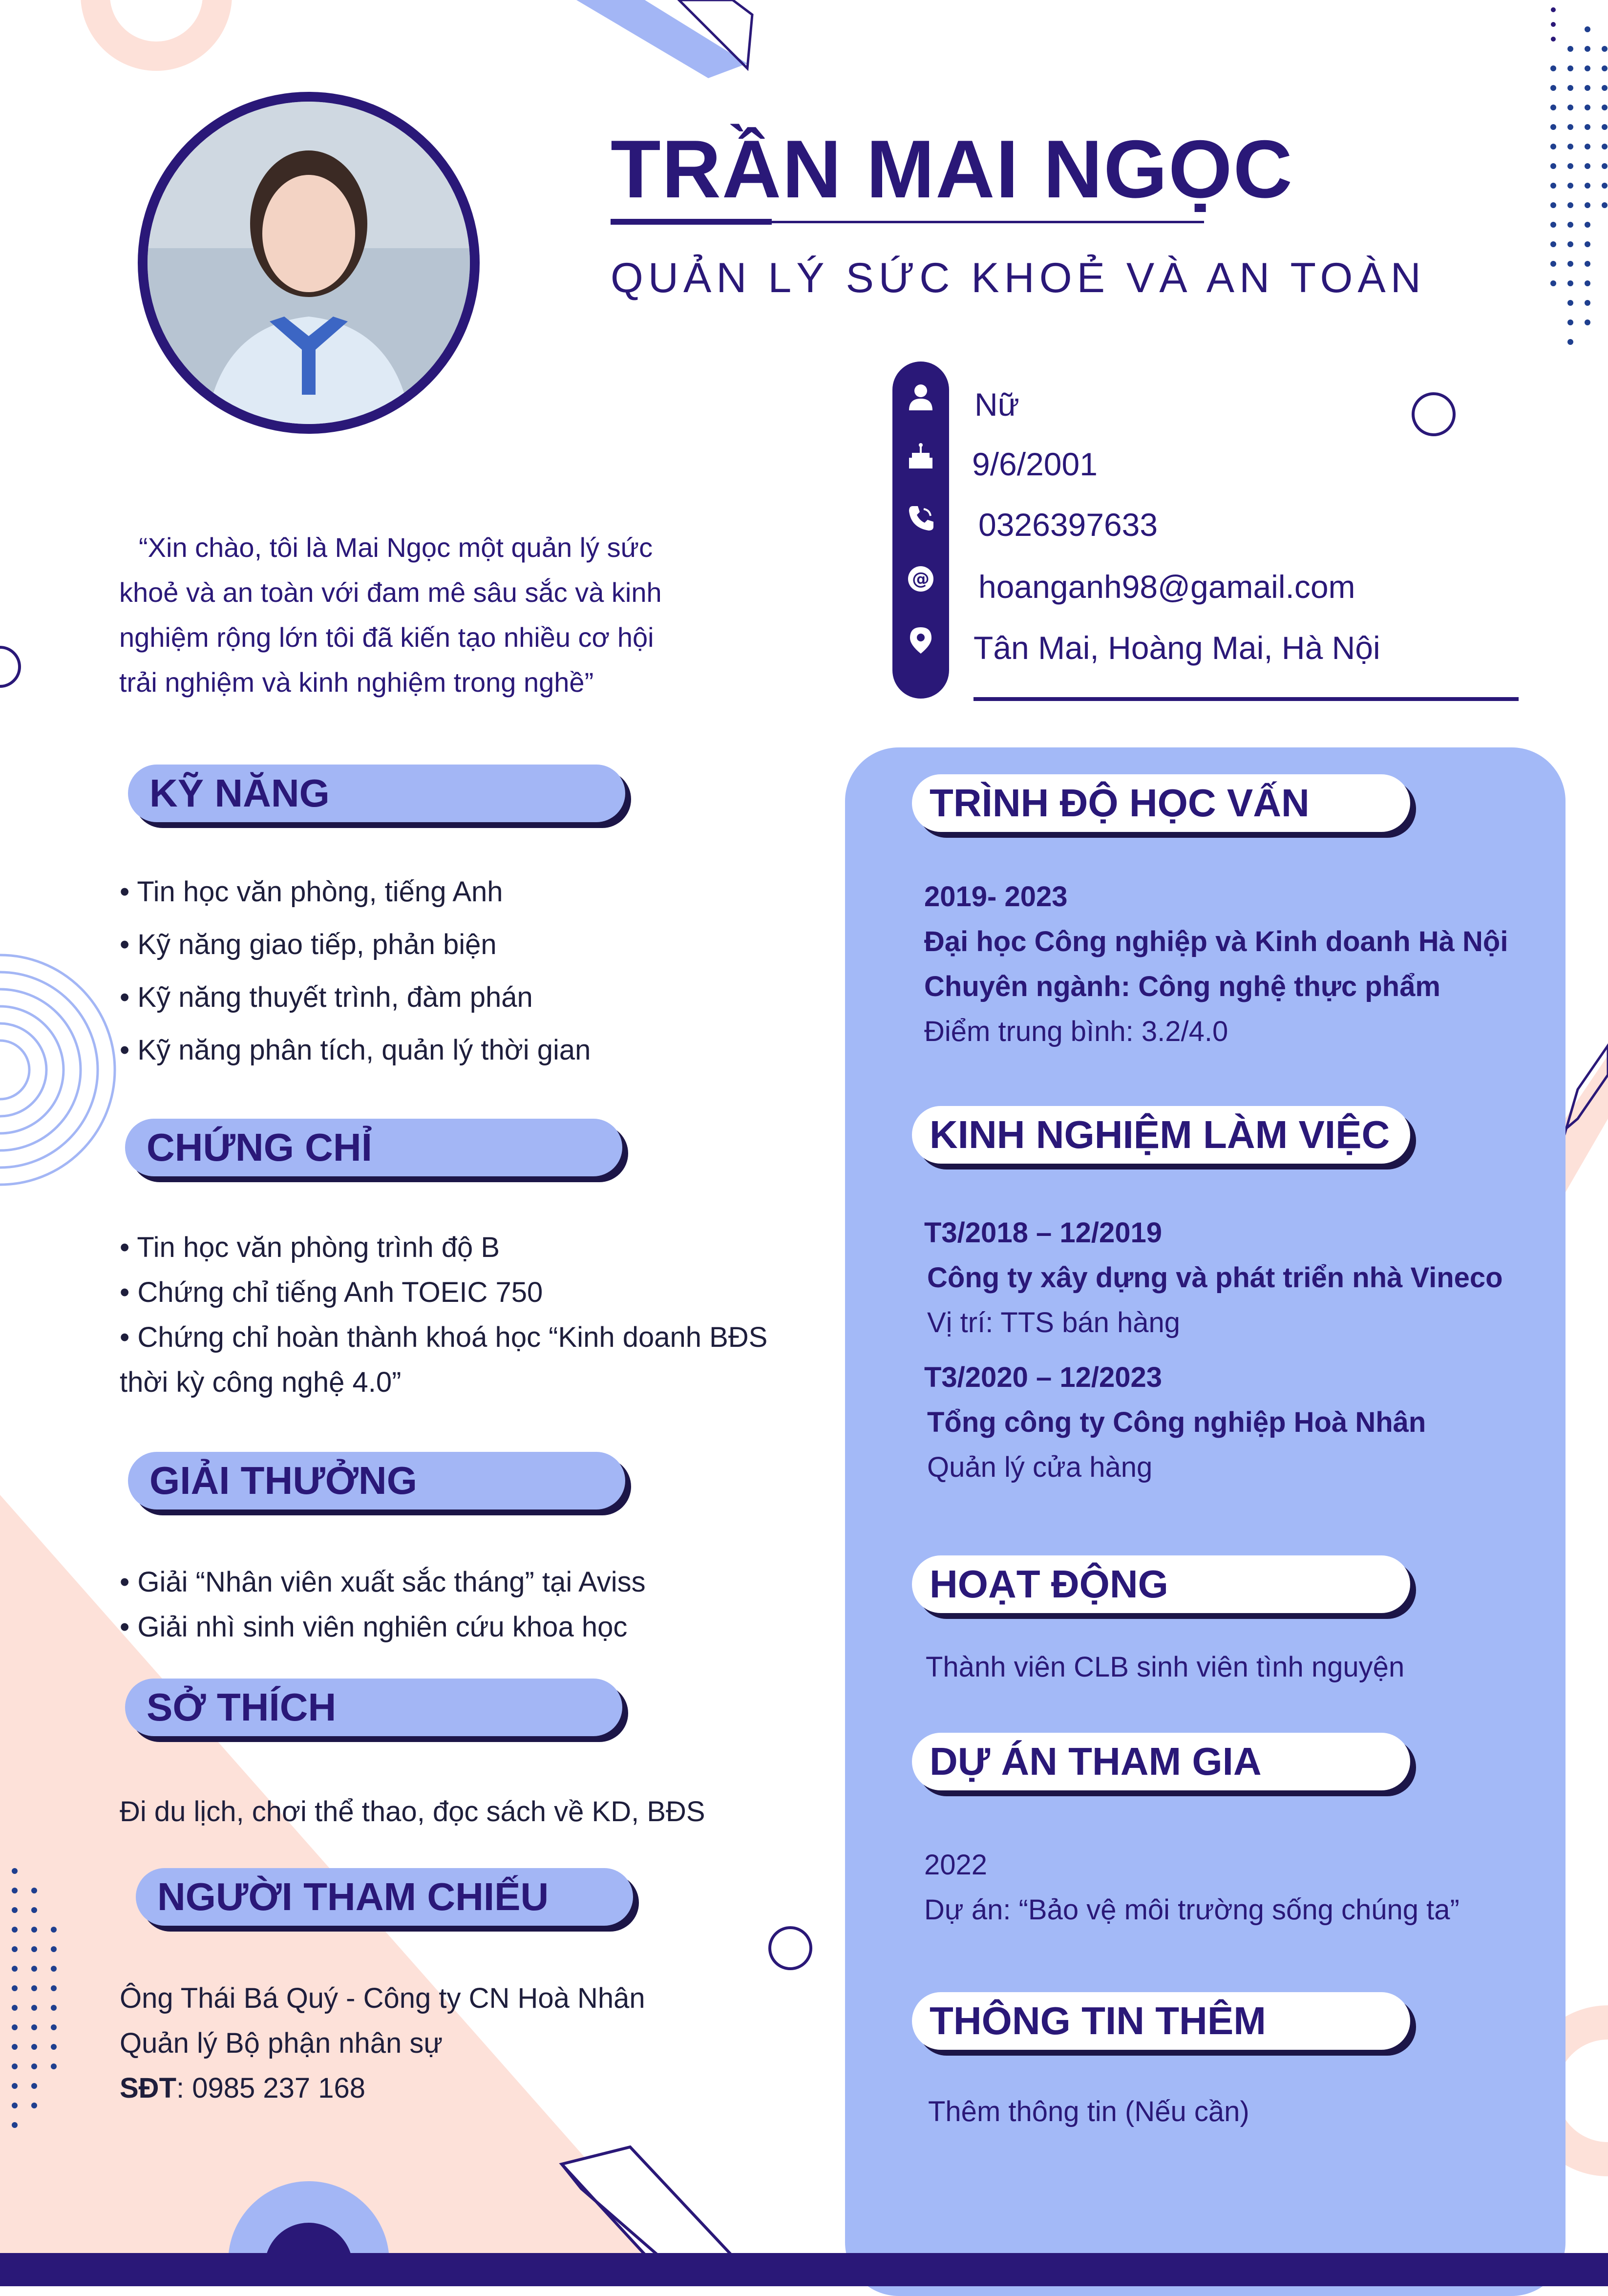 The height and width of the screenshot is (2296, 1608). I want to click on extra-heading: THÔNG TIN THÊM, so click(1161, 2021).